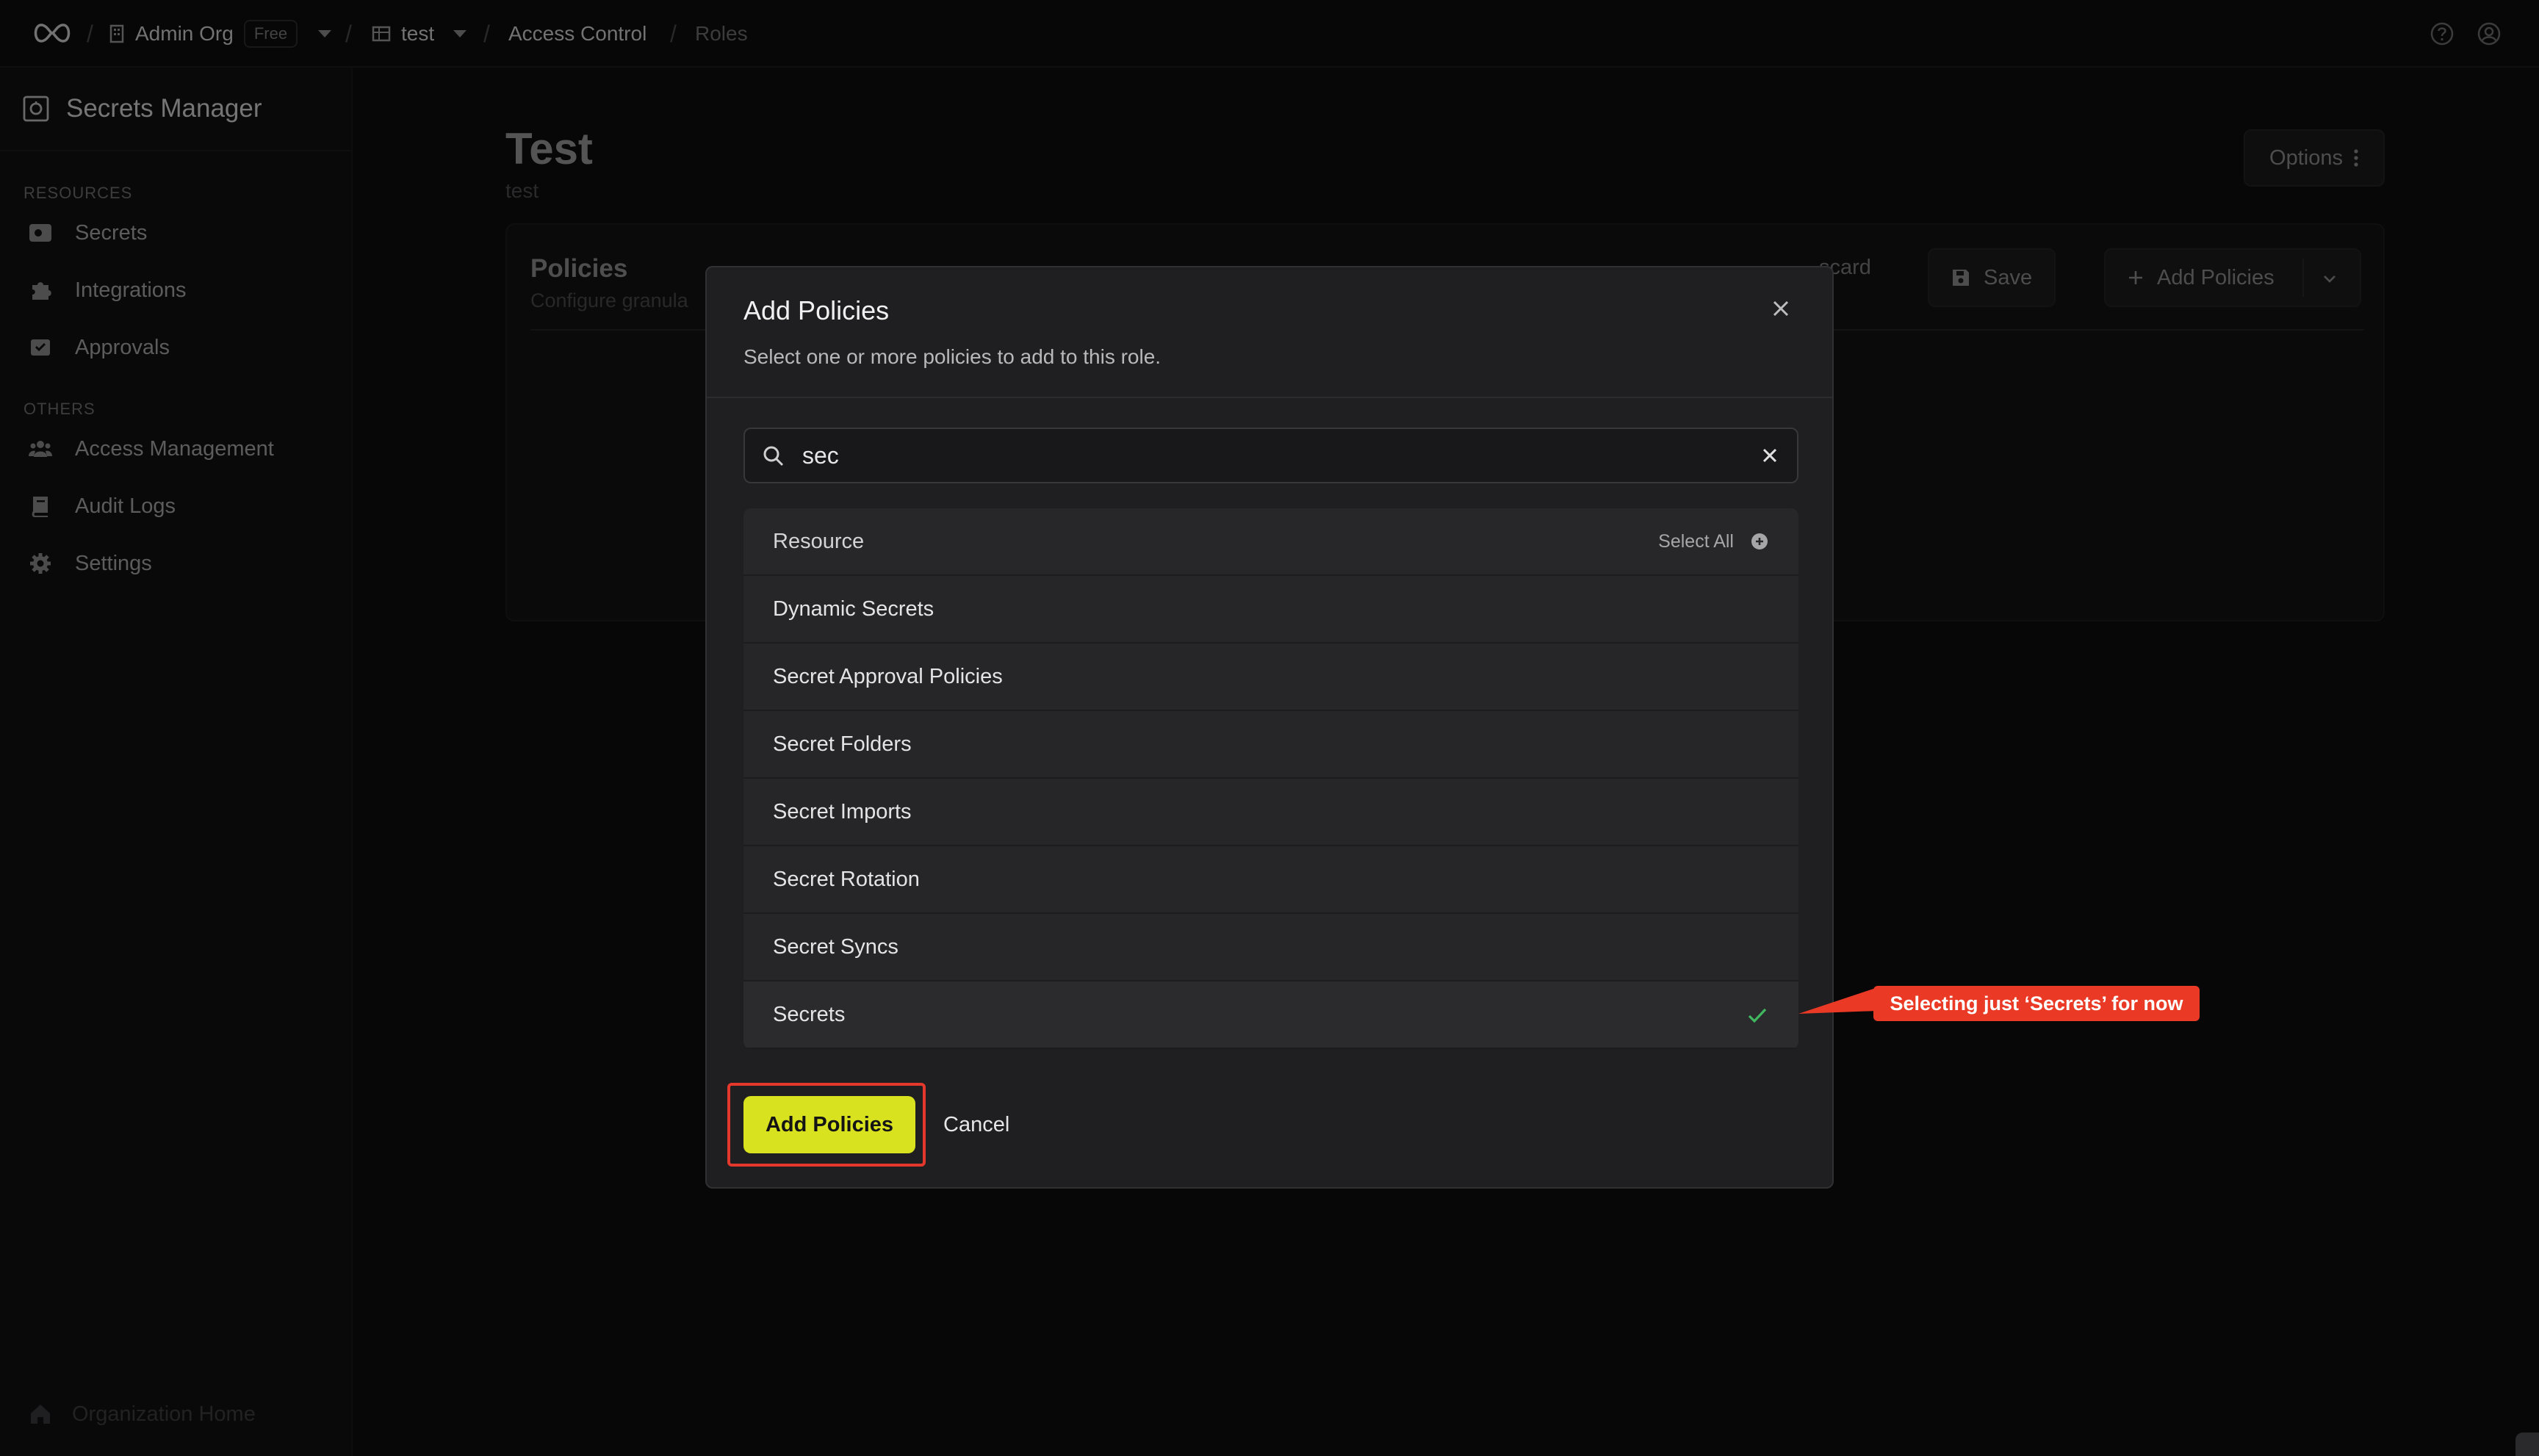 Image resolution: width=2539 pixels, height=1456 pixels. Describe the element at coordinates (1270, 744) in the screenshot. I see `list-item: Secret Folders` at that location.